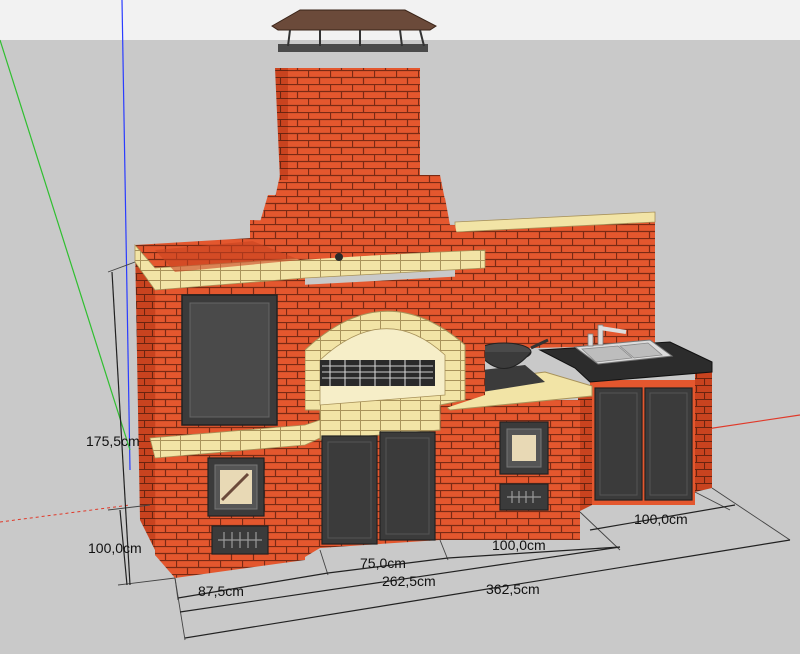 The width and height of the screenshot is (800, 654). Describe the element at coordinates (353, 48) in the screenshot. I see `chimney-rim` at that location.